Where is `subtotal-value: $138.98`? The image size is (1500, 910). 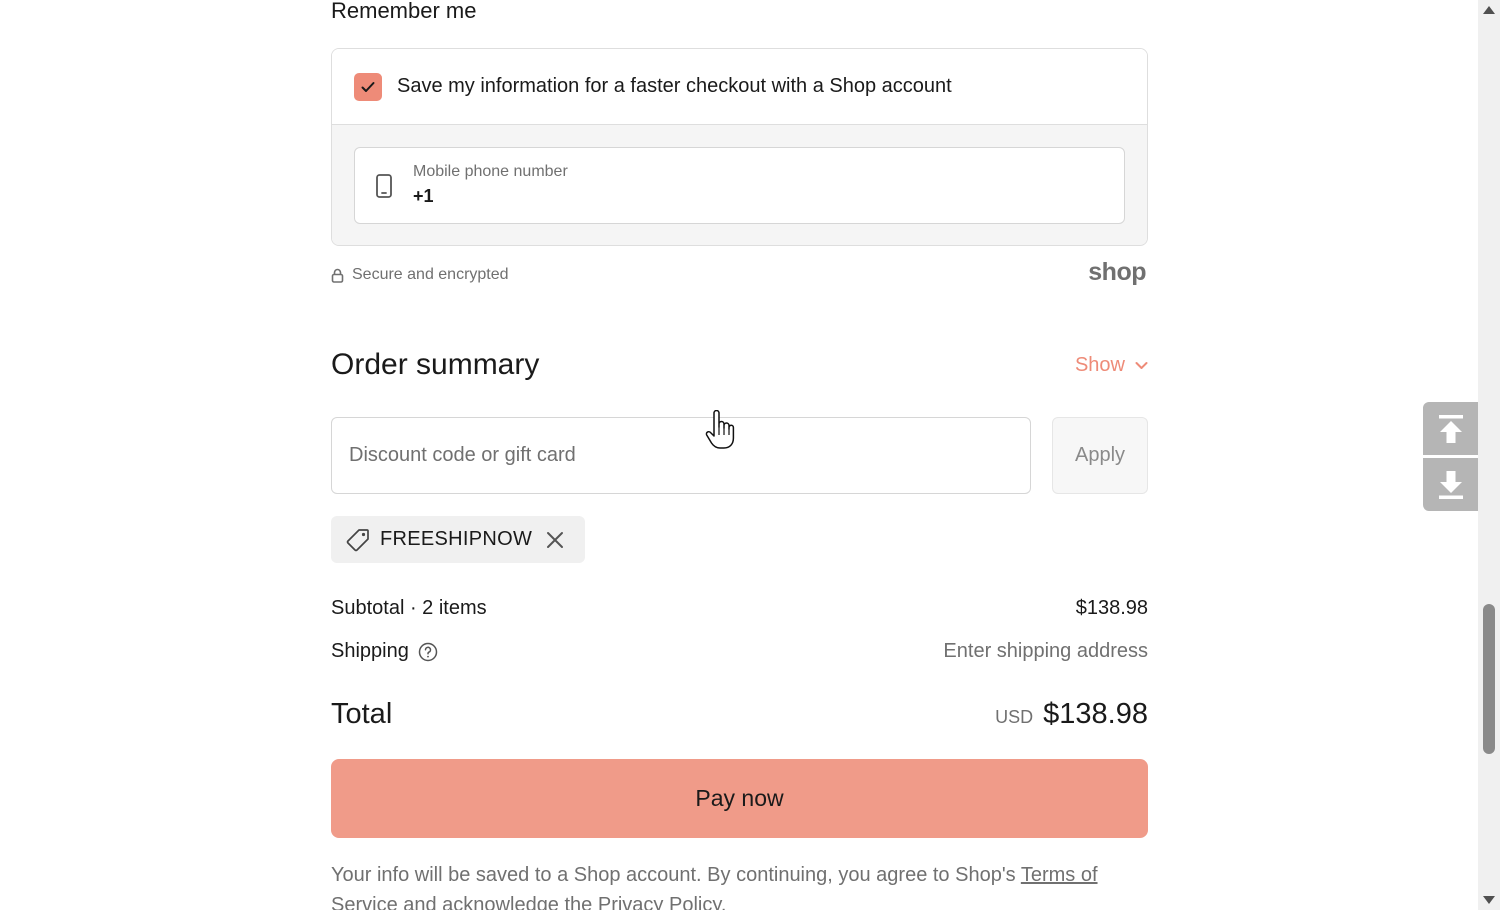
subtotal-value: $138.98 is located at coordinates (1111, 608).